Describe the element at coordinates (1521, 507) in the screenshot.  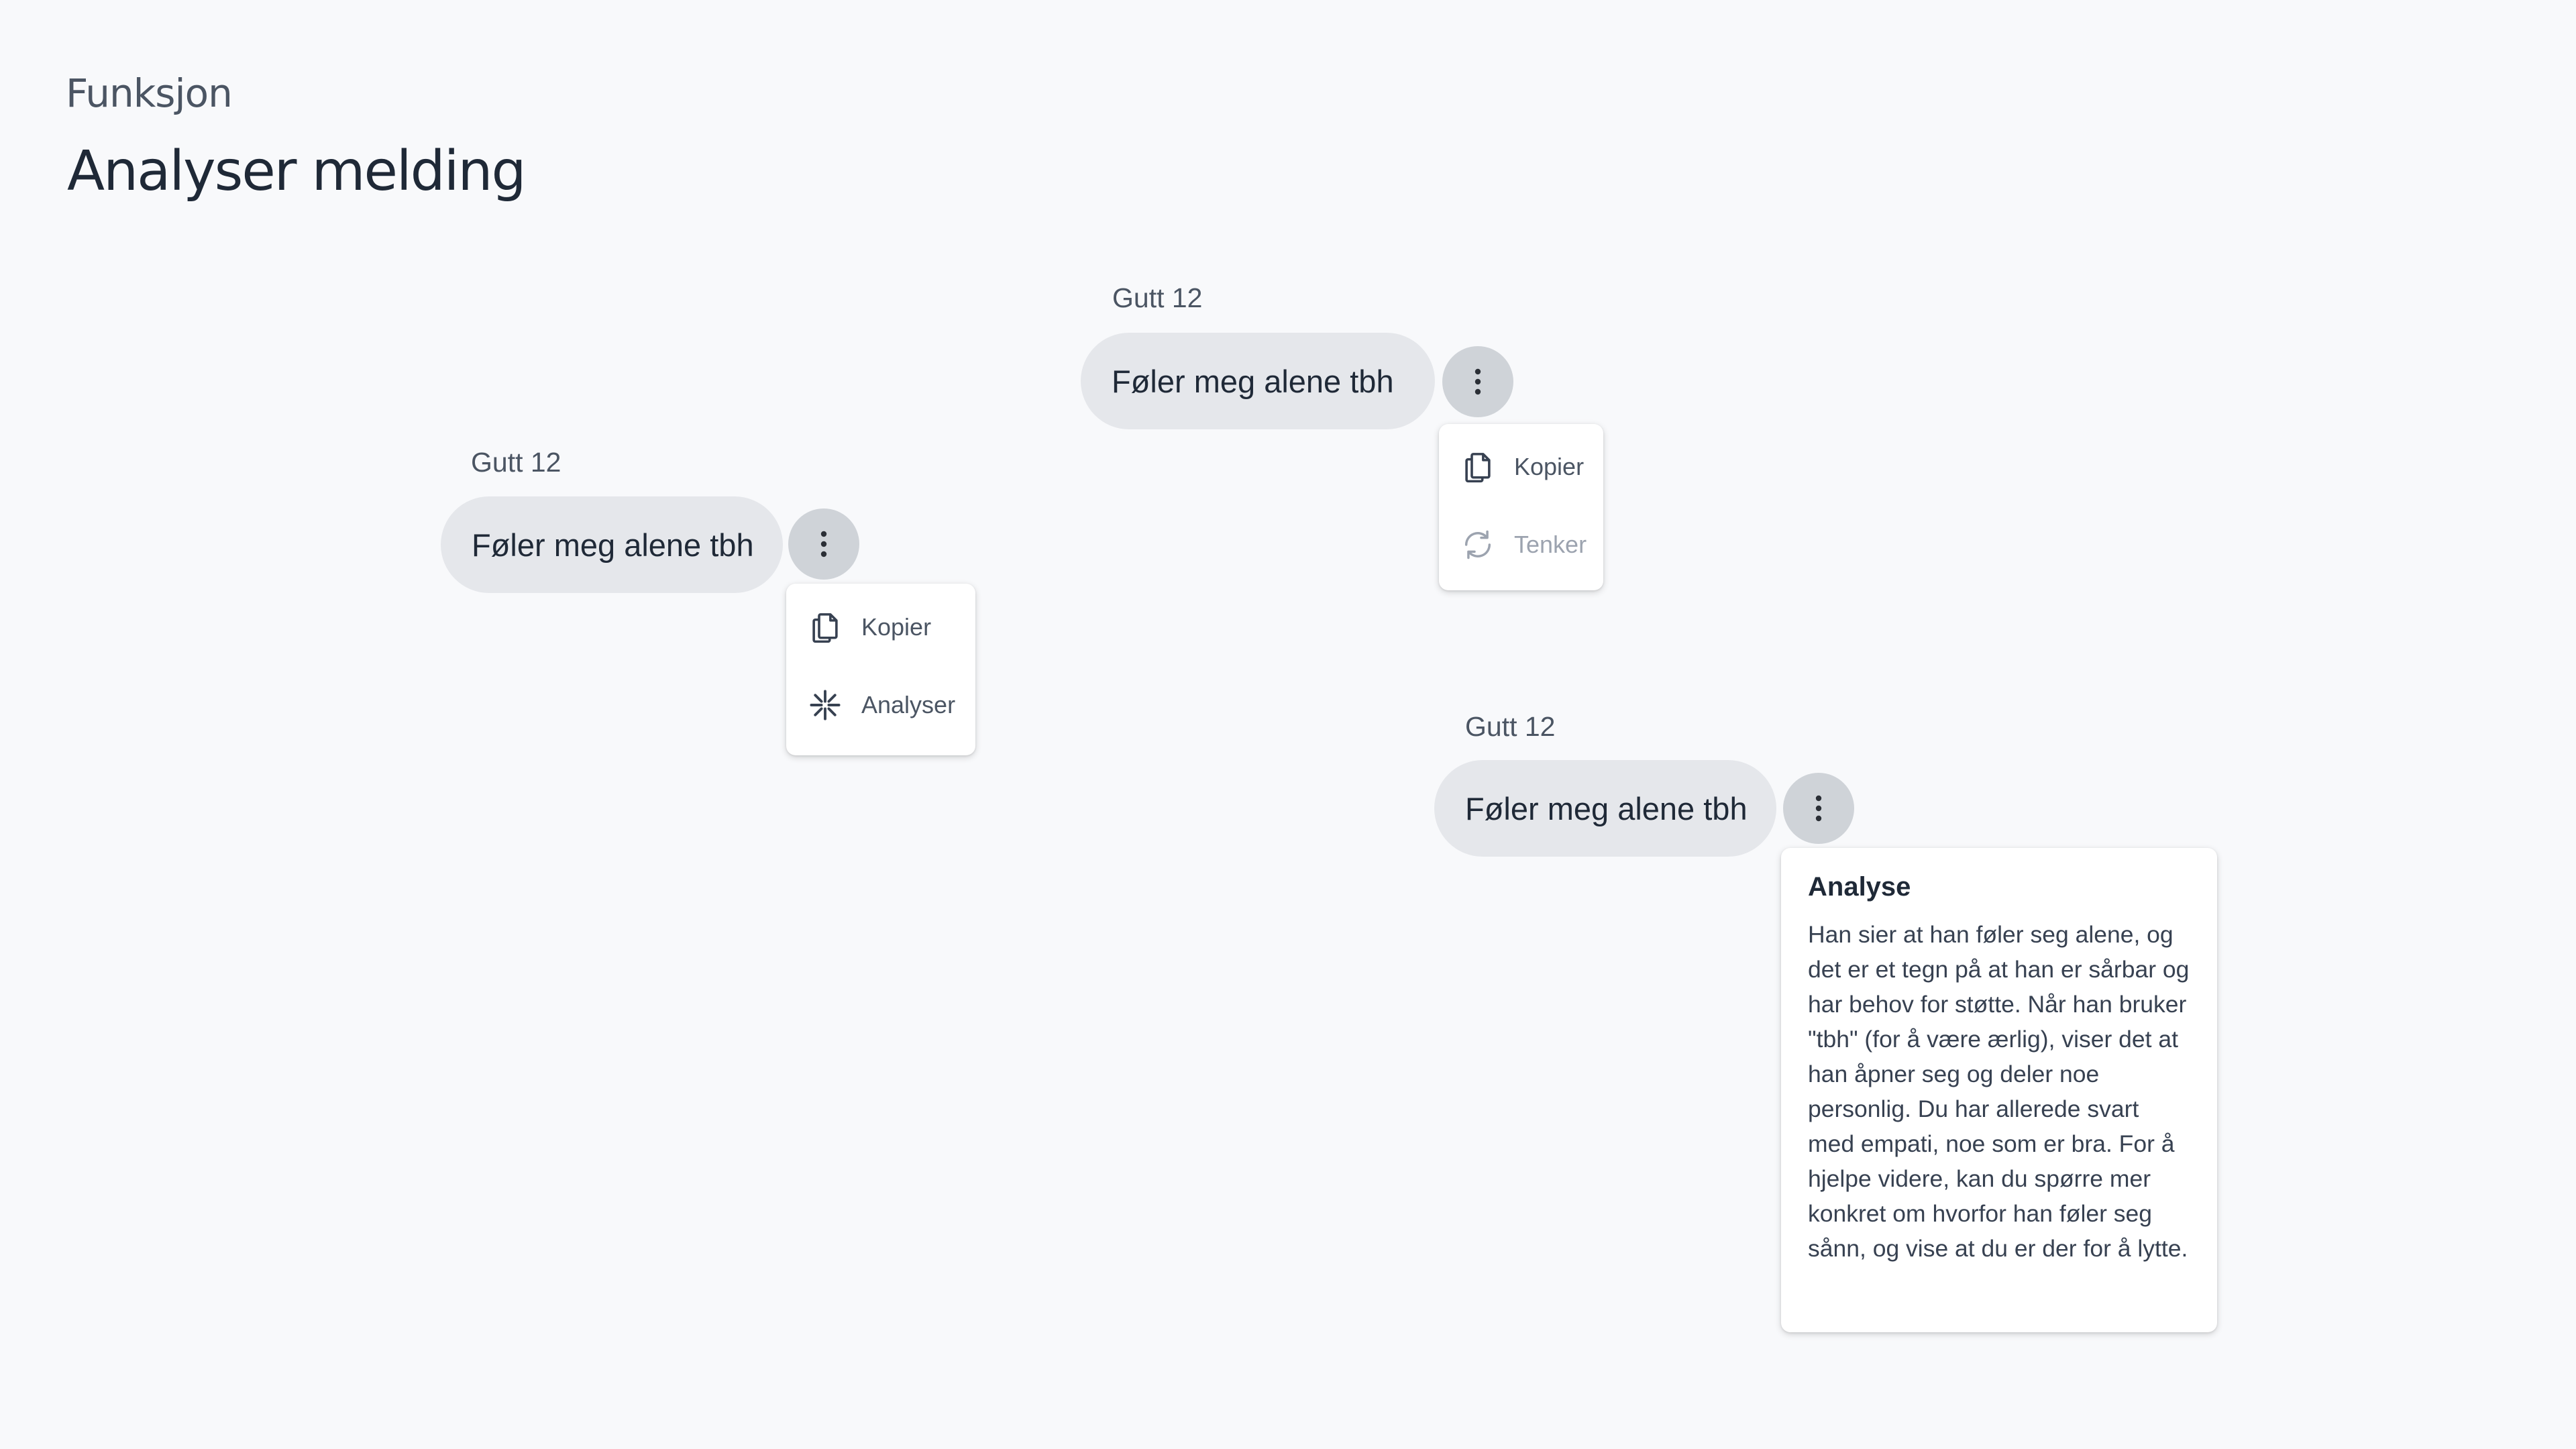
I see `message-menu: Kopier Tenker` at that location.